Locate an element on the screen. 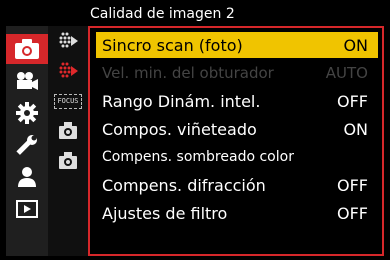 This screenshot has width=390, height=260. menu-item-label: Compens. sombreado color is located at coordinates (198, 157).